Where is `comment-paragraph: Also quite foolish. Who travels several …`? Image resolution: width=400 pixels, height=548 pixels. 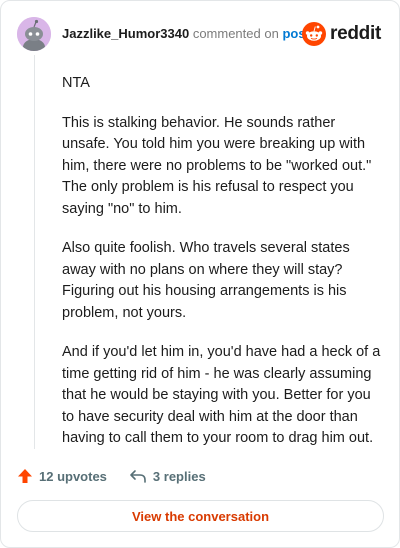 comment-paragraph: Also quite foolish. Who travels several … is located at coordinates (206, 280).